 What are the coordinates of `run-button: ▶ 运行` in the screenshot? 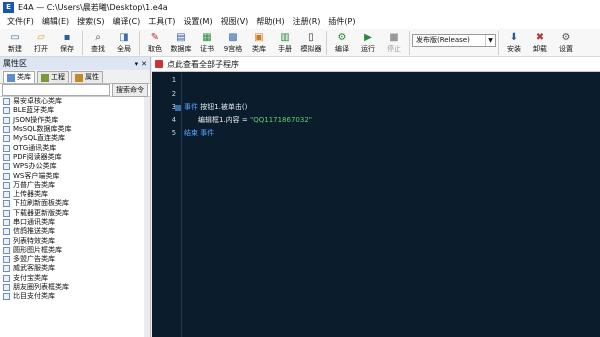 It's located at (368, 42).